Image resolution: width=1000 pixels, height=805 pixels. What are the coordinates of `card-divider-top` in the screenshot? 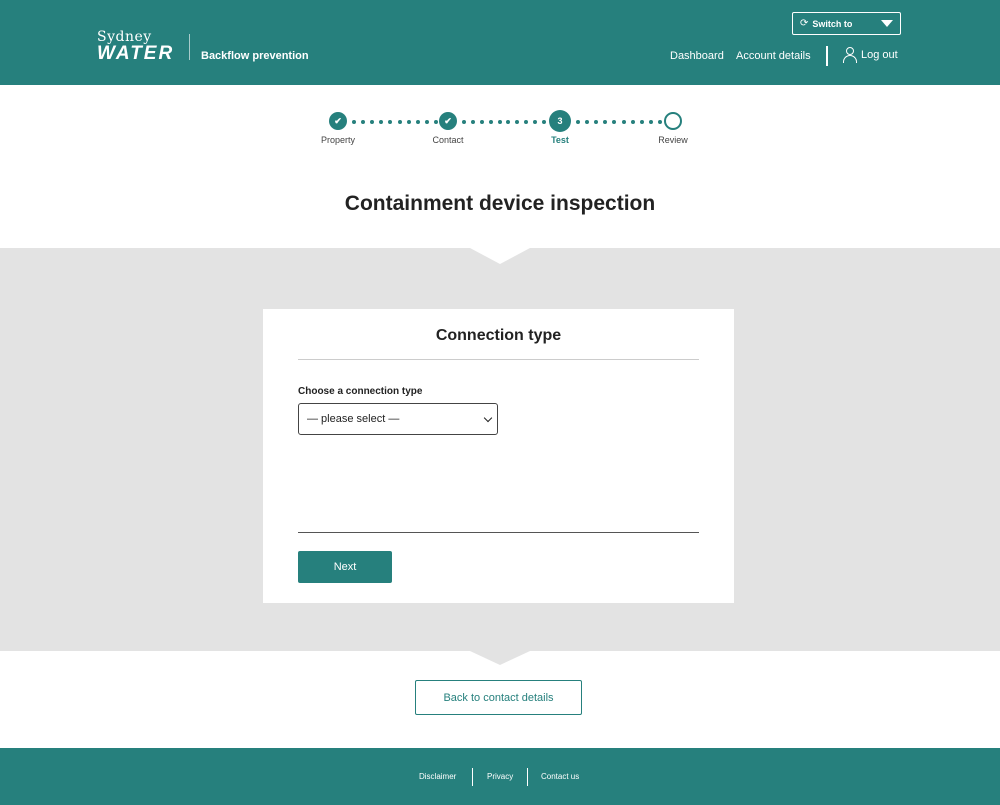 It's located at (498, 359).